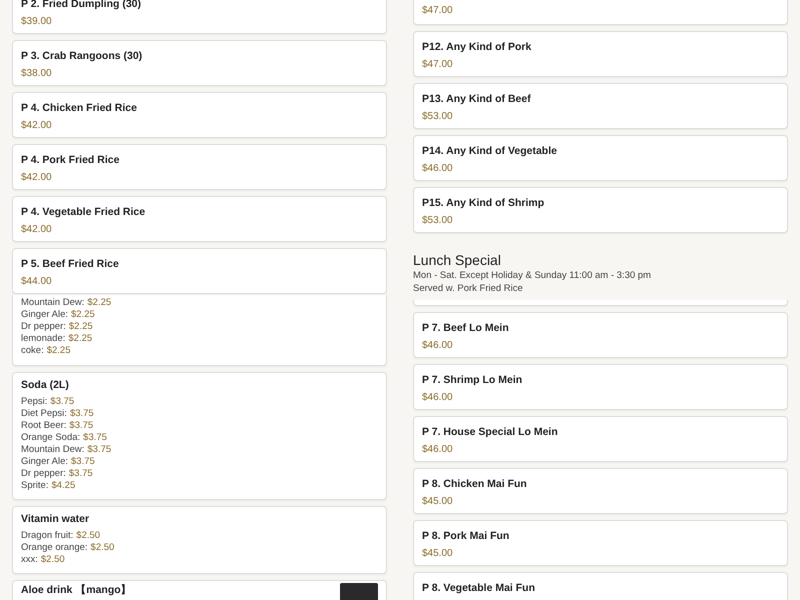 The height and width of the screenshot is (600, 800). What do you see at coordinates (199, 219) in the screenshot?
I see `menu-item-card: P 4. Vegetable Fried Rice $42.00` at bounding box center [199, 219].